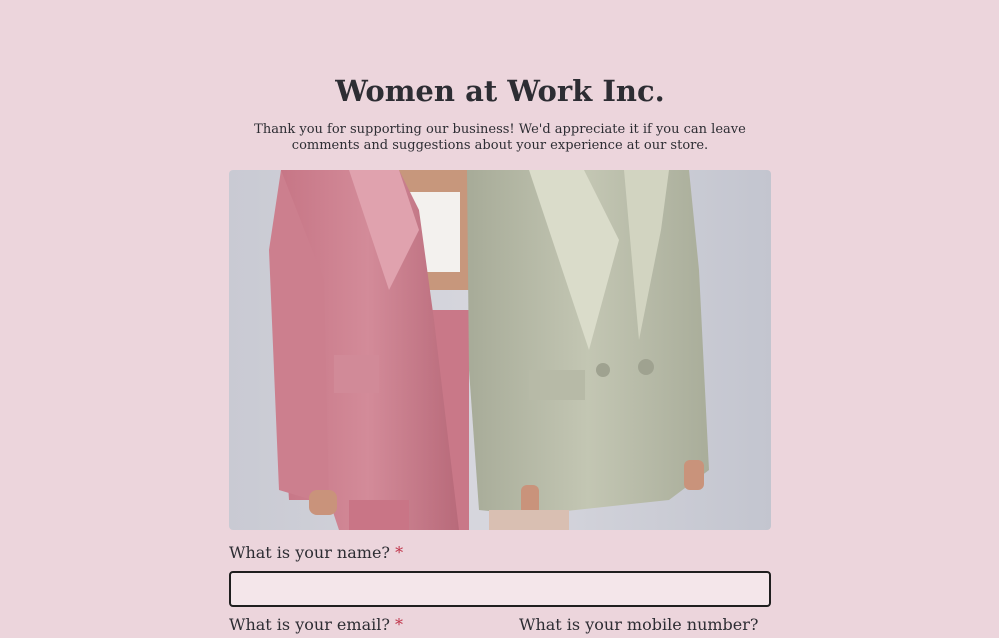 This screenshot has width=999, height=638. I want to click on name-question-label: What is your name? *, so click(316, 553).